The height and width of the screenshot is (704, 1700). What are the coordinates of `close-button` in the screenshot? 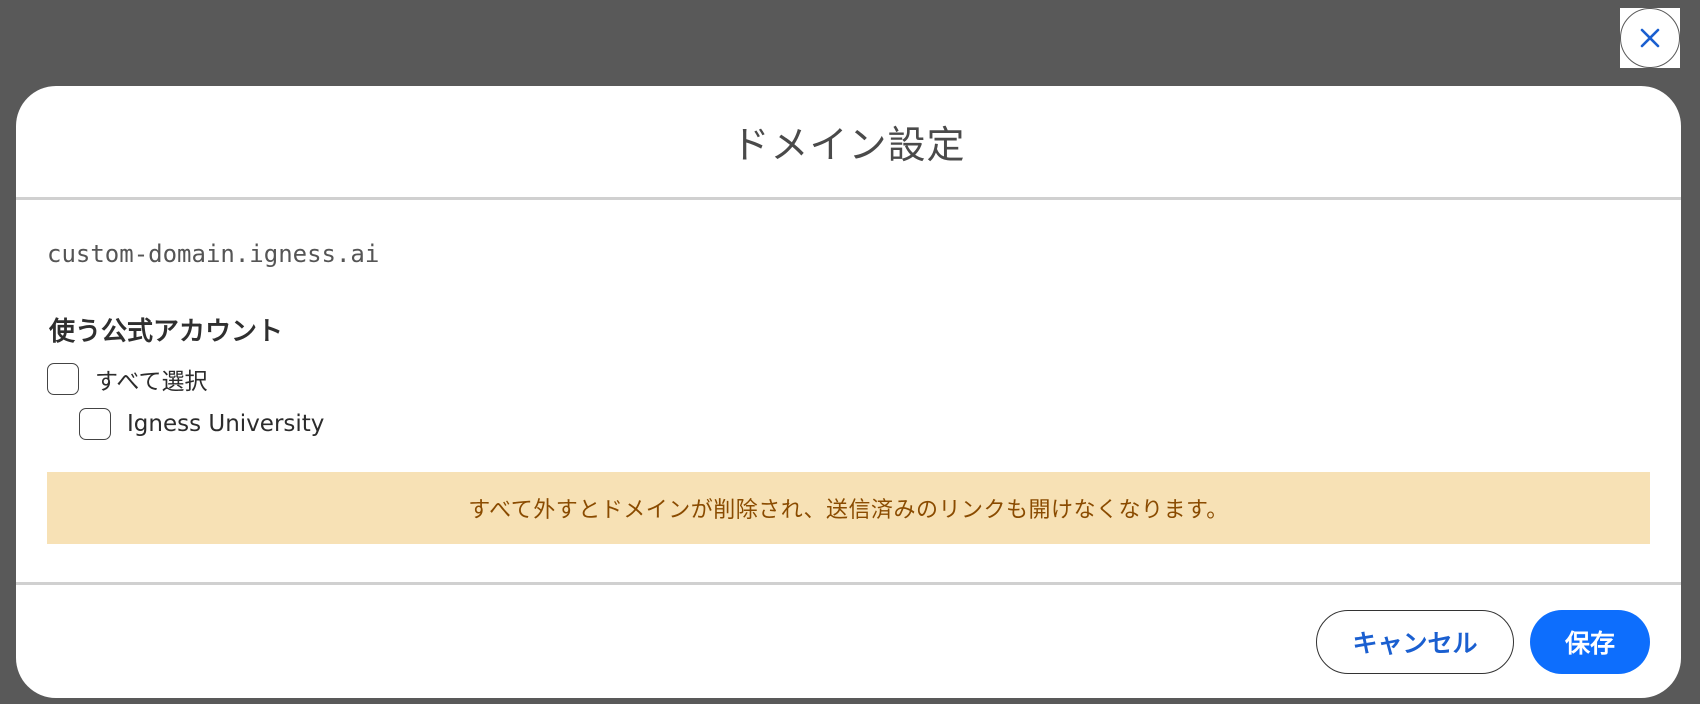 It's located at (1650, 38).